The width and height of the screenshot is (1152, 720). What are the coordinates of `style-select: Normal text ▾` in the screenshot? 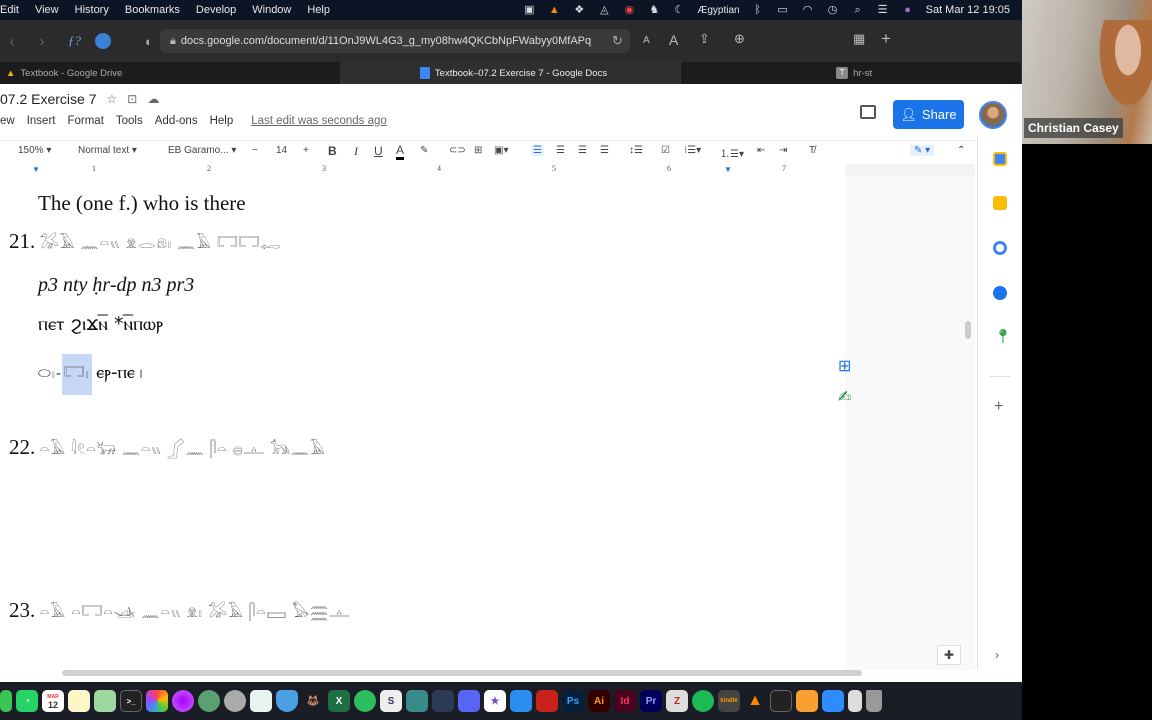 It's located at (107, 150).